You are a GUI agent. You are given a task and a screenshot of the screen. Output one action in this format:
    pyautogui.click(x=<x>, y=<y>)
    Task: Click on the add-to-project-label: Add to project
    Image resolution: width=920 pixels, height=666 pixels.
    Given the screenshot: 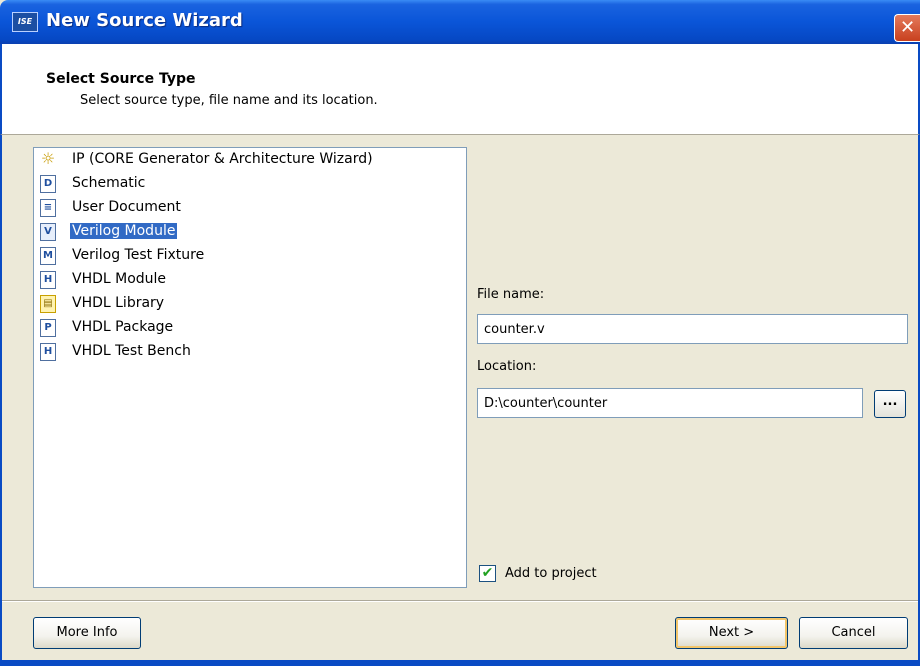 What is the action you would take?
    pyautogui.click(x=551, y=573)
    